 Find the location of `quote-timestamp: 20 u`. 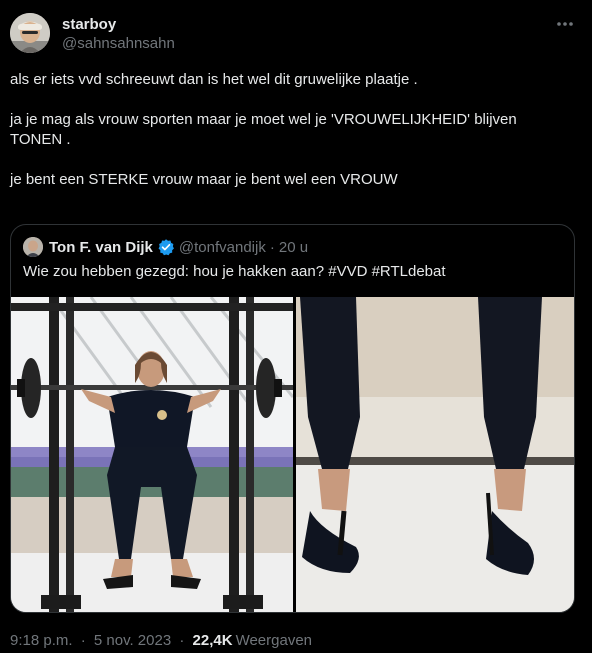

quote-timestamp: 20 u is located at coordinates (293, 247).